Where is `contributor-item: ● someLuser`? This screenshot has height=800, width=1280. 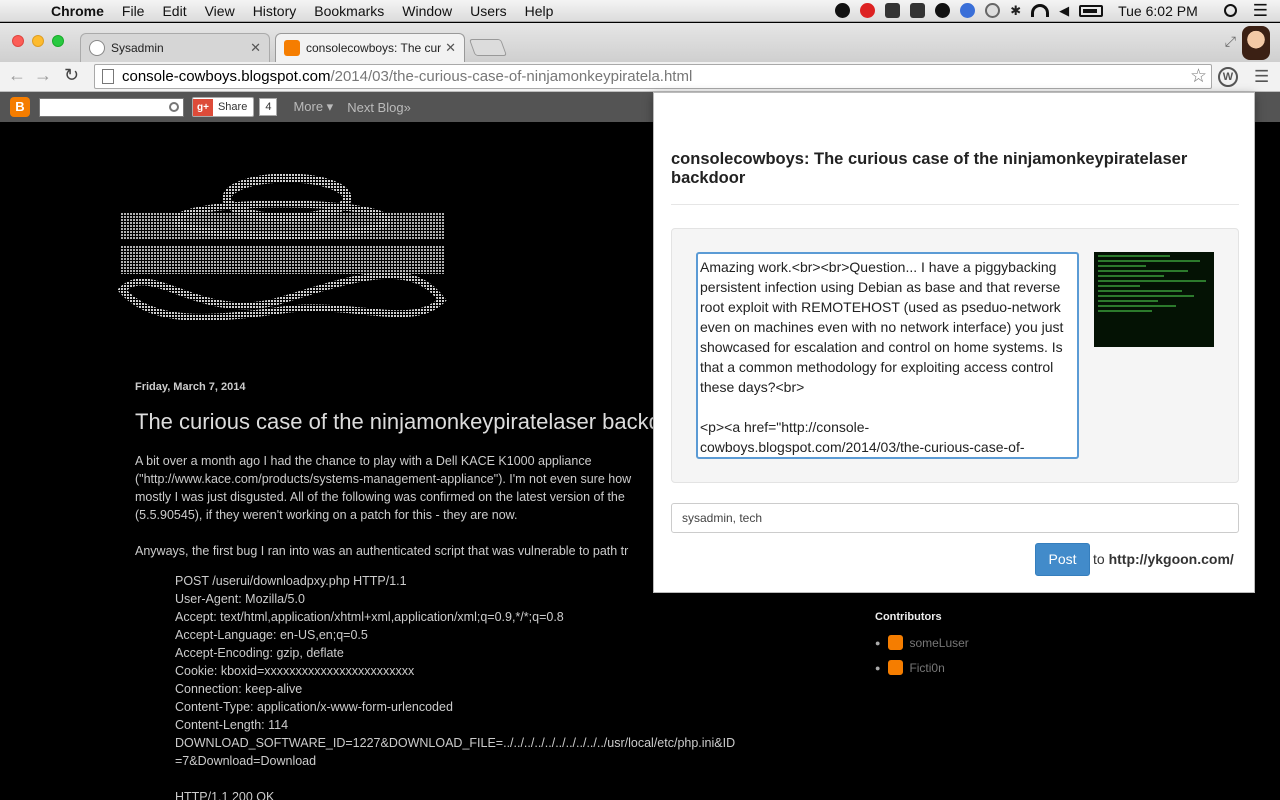 contributor-item: ● someLuser is located at coordinates (922, 642).